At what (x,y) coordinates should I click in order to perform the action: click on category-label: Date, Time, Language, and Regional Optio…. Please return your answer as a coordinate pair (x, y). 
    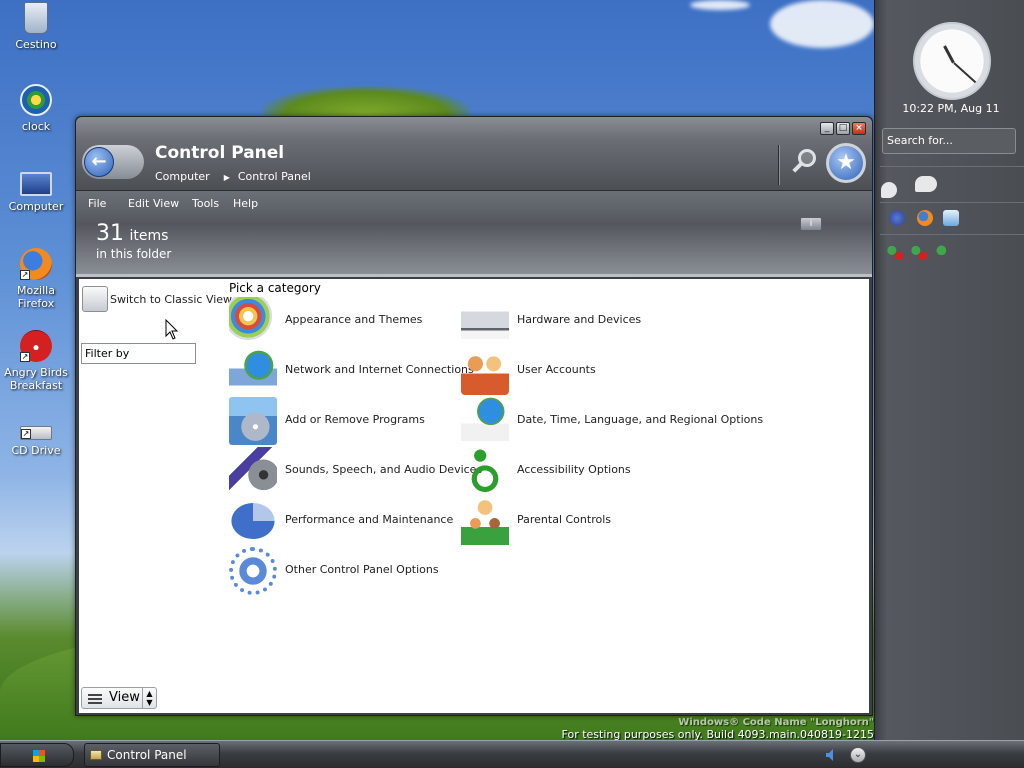
    Looking at the image, I should click on (640, 419).